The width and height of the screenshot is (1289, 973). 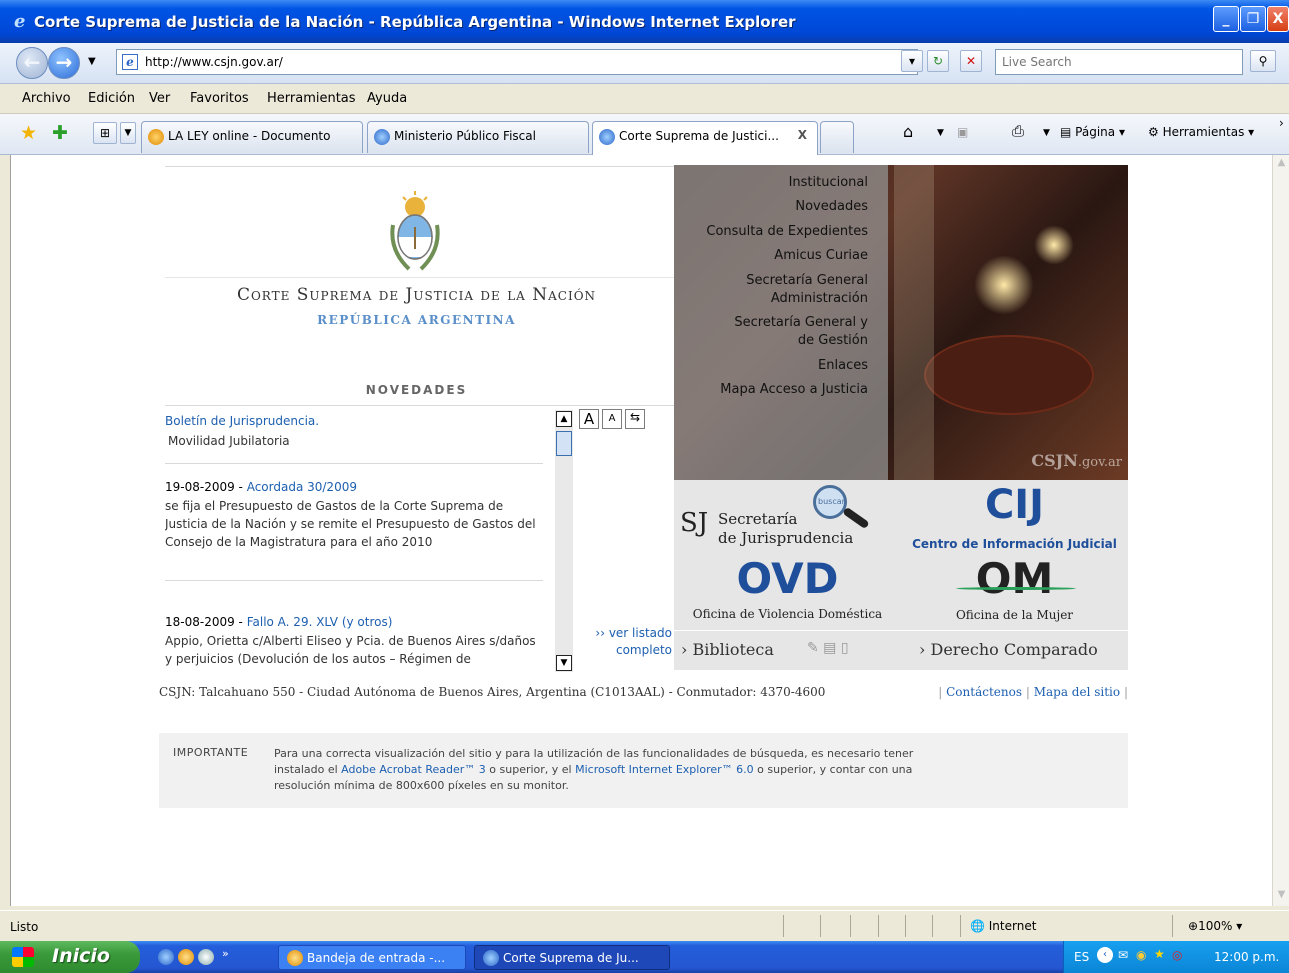 What do you see at coordinates (242, 421) in the screenshot?
I see `news-link: Boletín de Jurisprudencia.` at bounding box center [242, 421].